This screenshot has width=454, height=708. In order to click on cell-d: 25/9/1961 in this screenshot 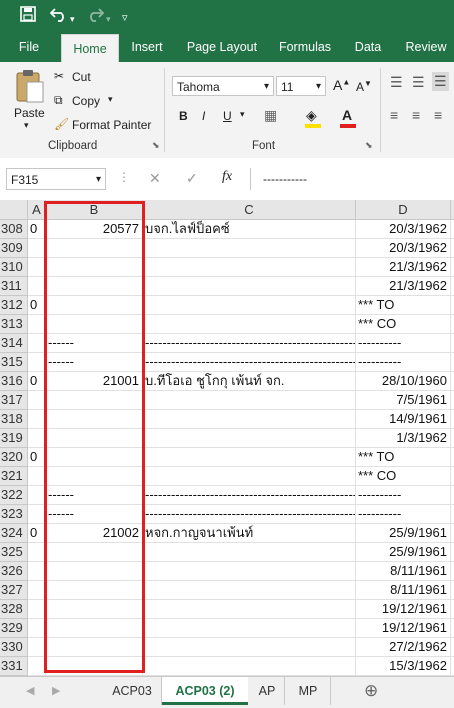, I will do `click(403, 552)`.